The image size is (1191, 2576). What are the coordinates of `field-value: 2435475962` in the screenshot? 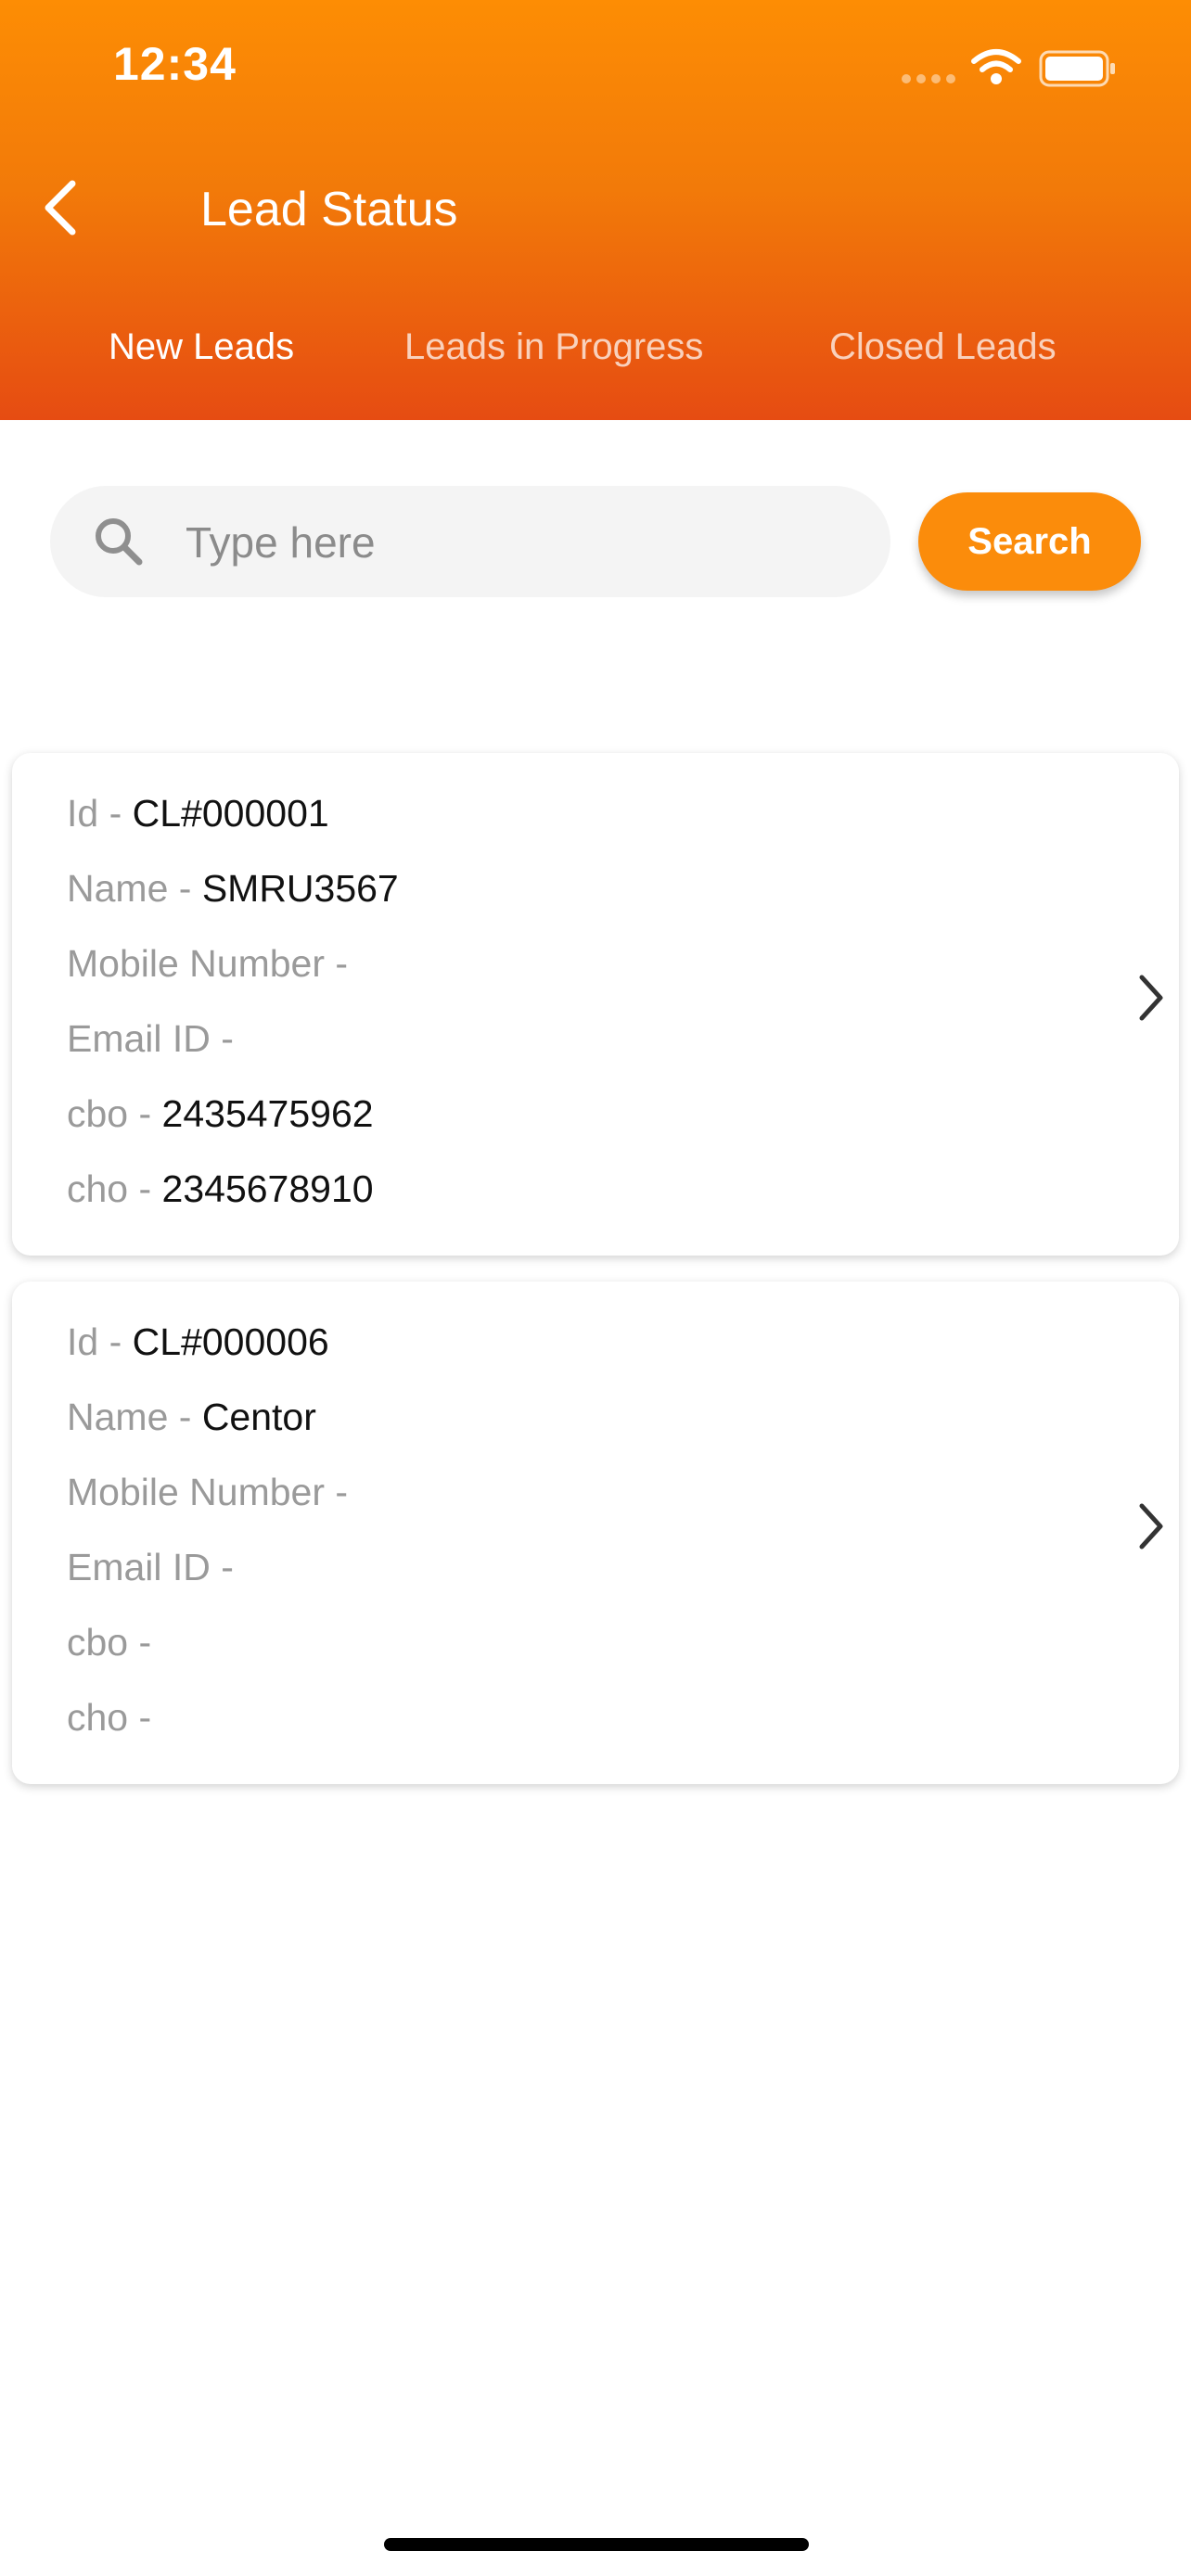 It's located at (267, 1113).